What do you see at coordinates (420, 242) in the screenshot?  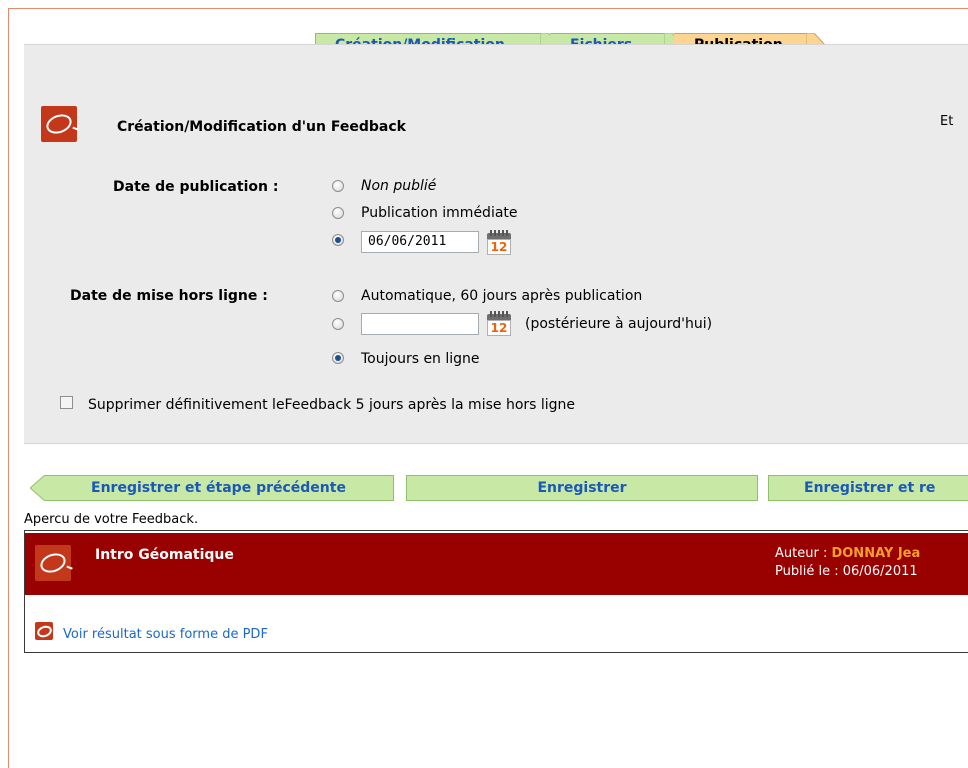 I see `publication-date-input: 06/06/2011` at bounding box center [420, 242].